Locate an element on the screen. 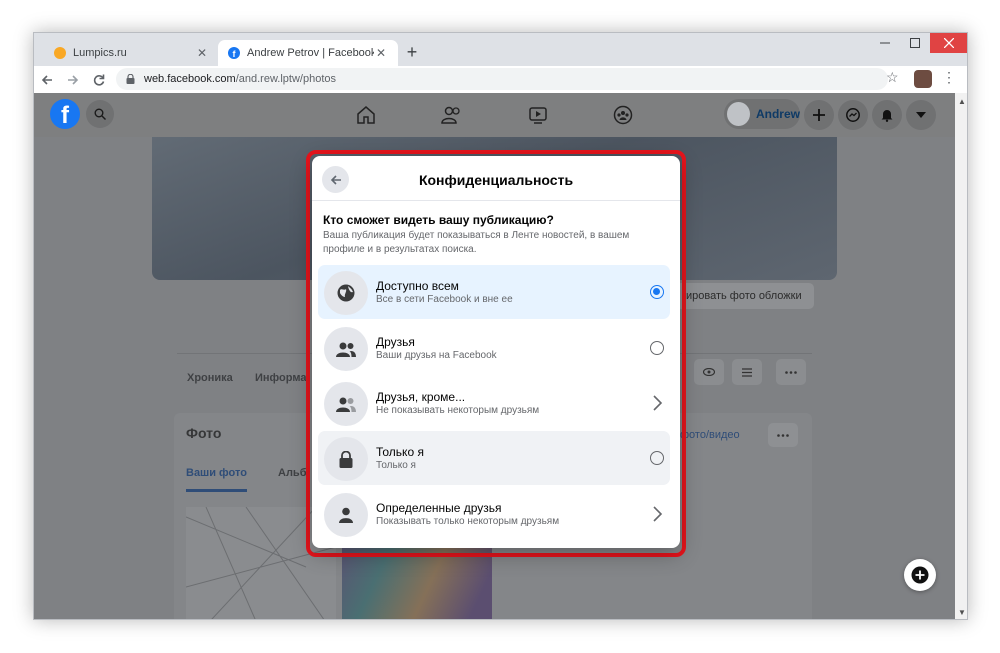 Image resolution: width=1000 pixels, height=653 pixels. browser-toolbar: web.facebook.com/and.rew.lptw/photos ☆ ⋮ is located at coordinates (500, 79).